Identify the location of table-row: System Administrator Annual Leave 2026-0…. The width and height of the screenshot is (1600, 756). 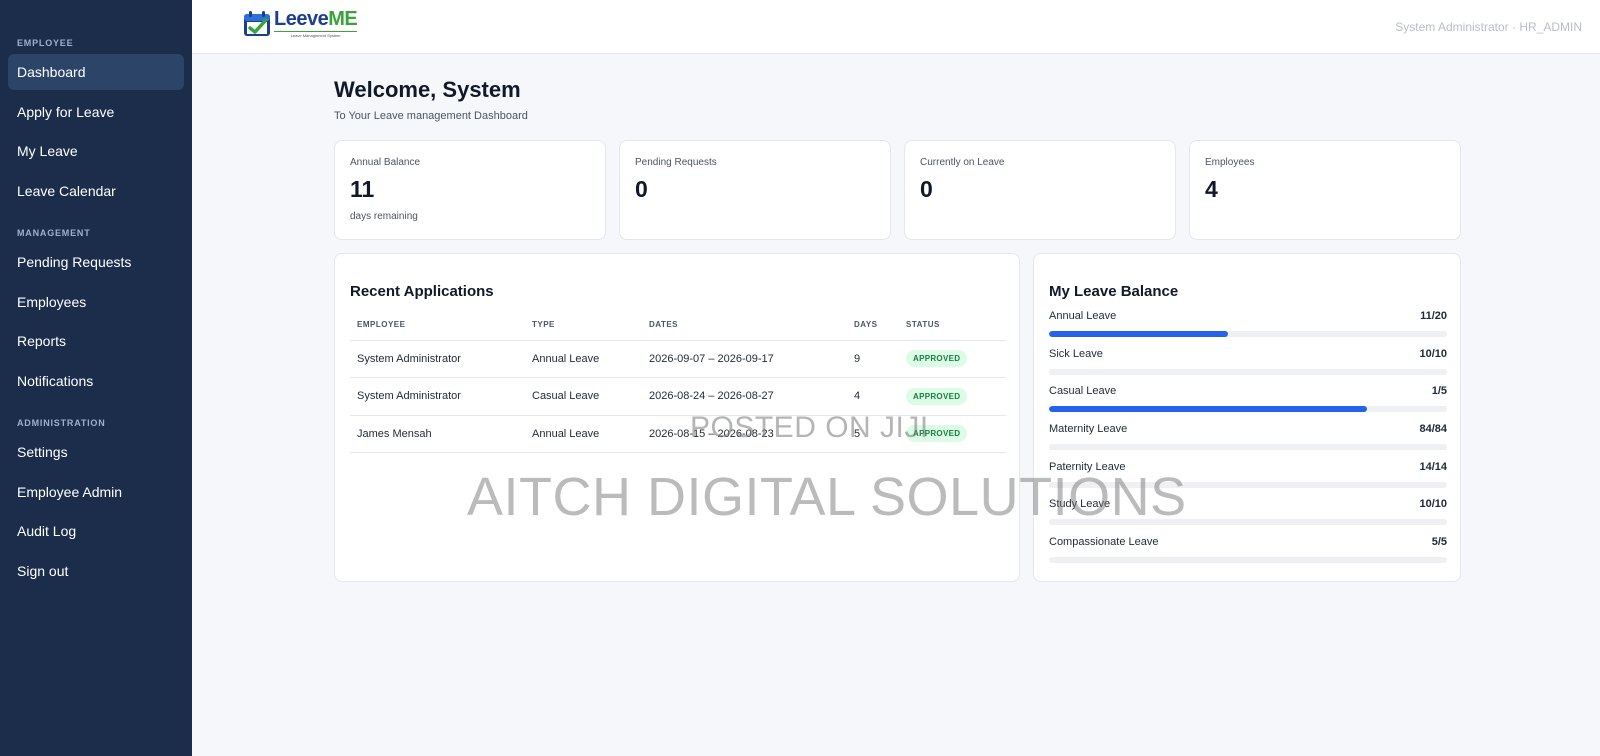
(678, 359).